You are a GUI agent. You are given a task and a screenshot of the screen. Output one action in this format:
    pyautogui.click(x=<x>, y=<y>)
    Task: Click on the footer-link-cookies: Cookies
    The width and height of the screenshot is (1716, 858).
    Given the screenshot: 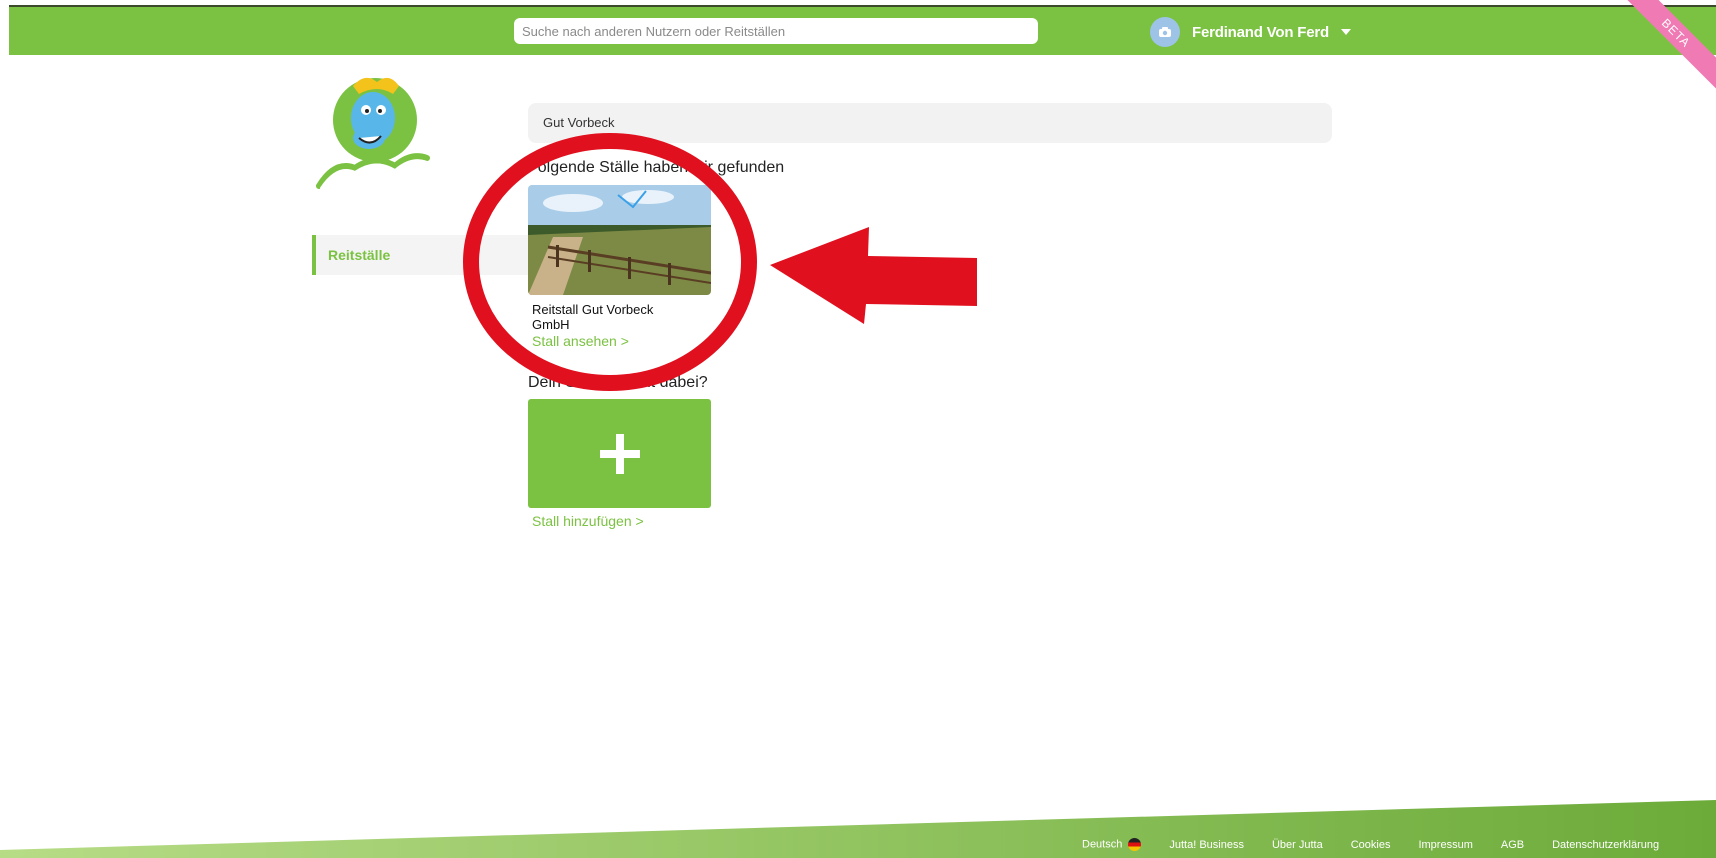 What is the action you would take?
    pyautogui.click(x=1371, y=845)
    